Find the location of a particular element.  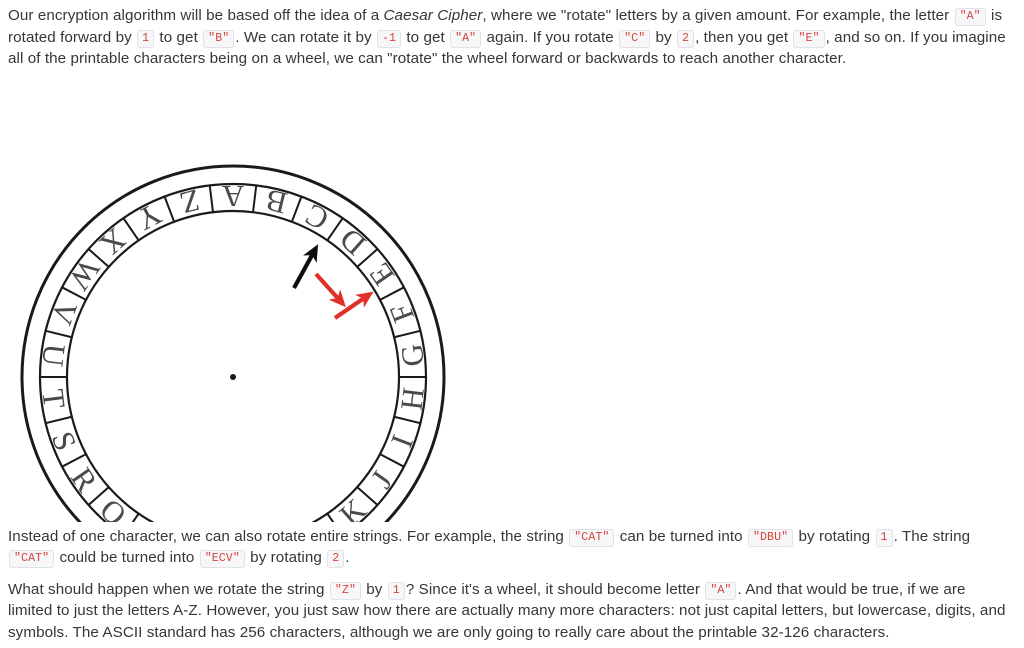

code-literal-z: "Z" is located at coordinates (345, 590).